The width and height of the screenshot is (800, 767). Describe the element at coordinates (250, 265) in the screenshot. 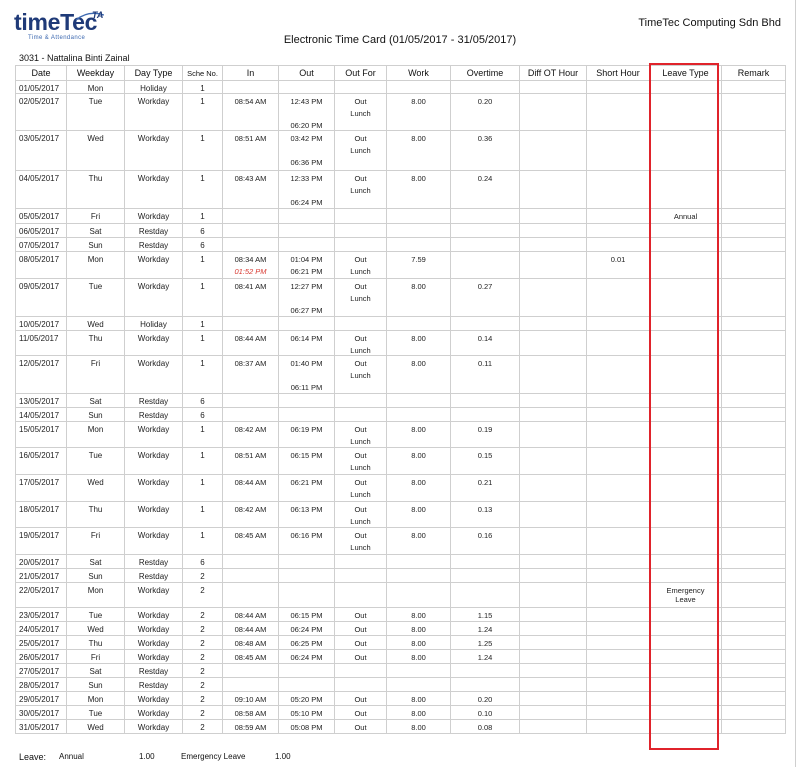

I see `cell-in: 08:34 AM 01:52 PM` at that location.